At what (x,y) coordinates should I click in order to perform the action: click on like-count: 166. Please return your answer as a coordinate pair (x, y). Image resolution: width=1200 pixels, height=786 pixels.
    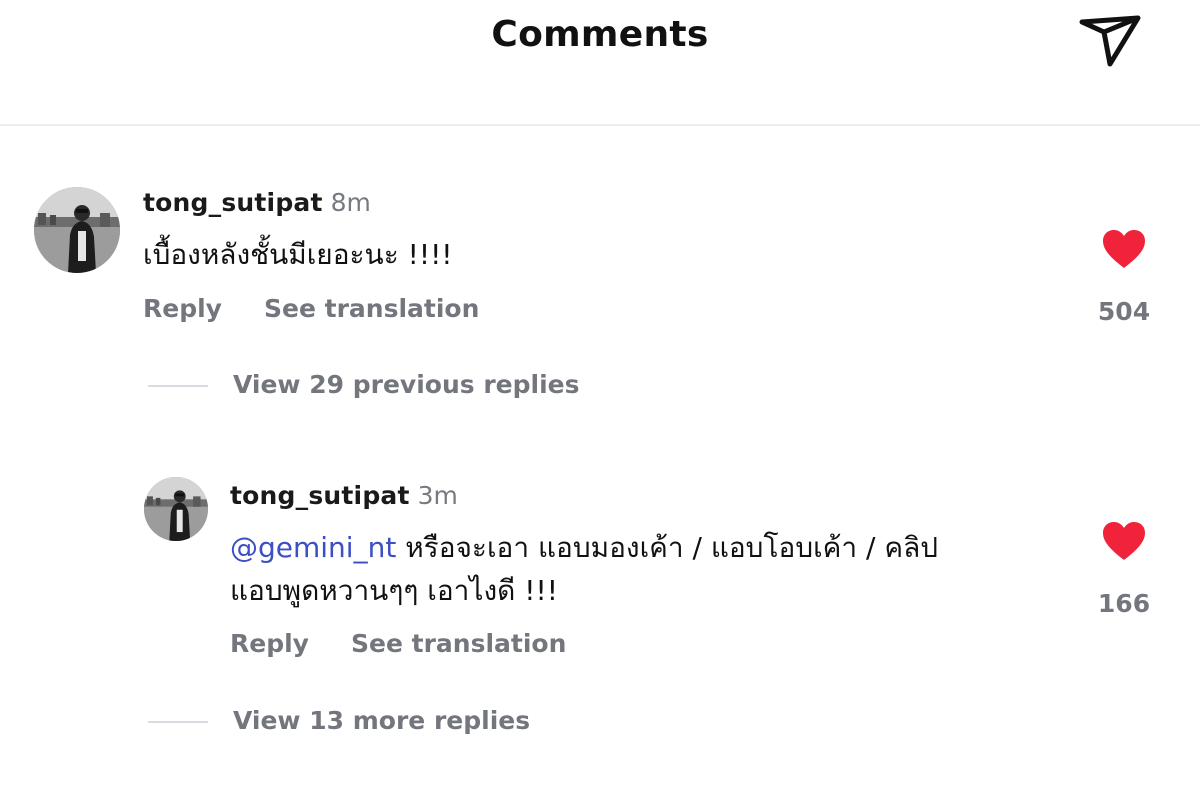
    Looking at the image, I should click on (1124, 603).